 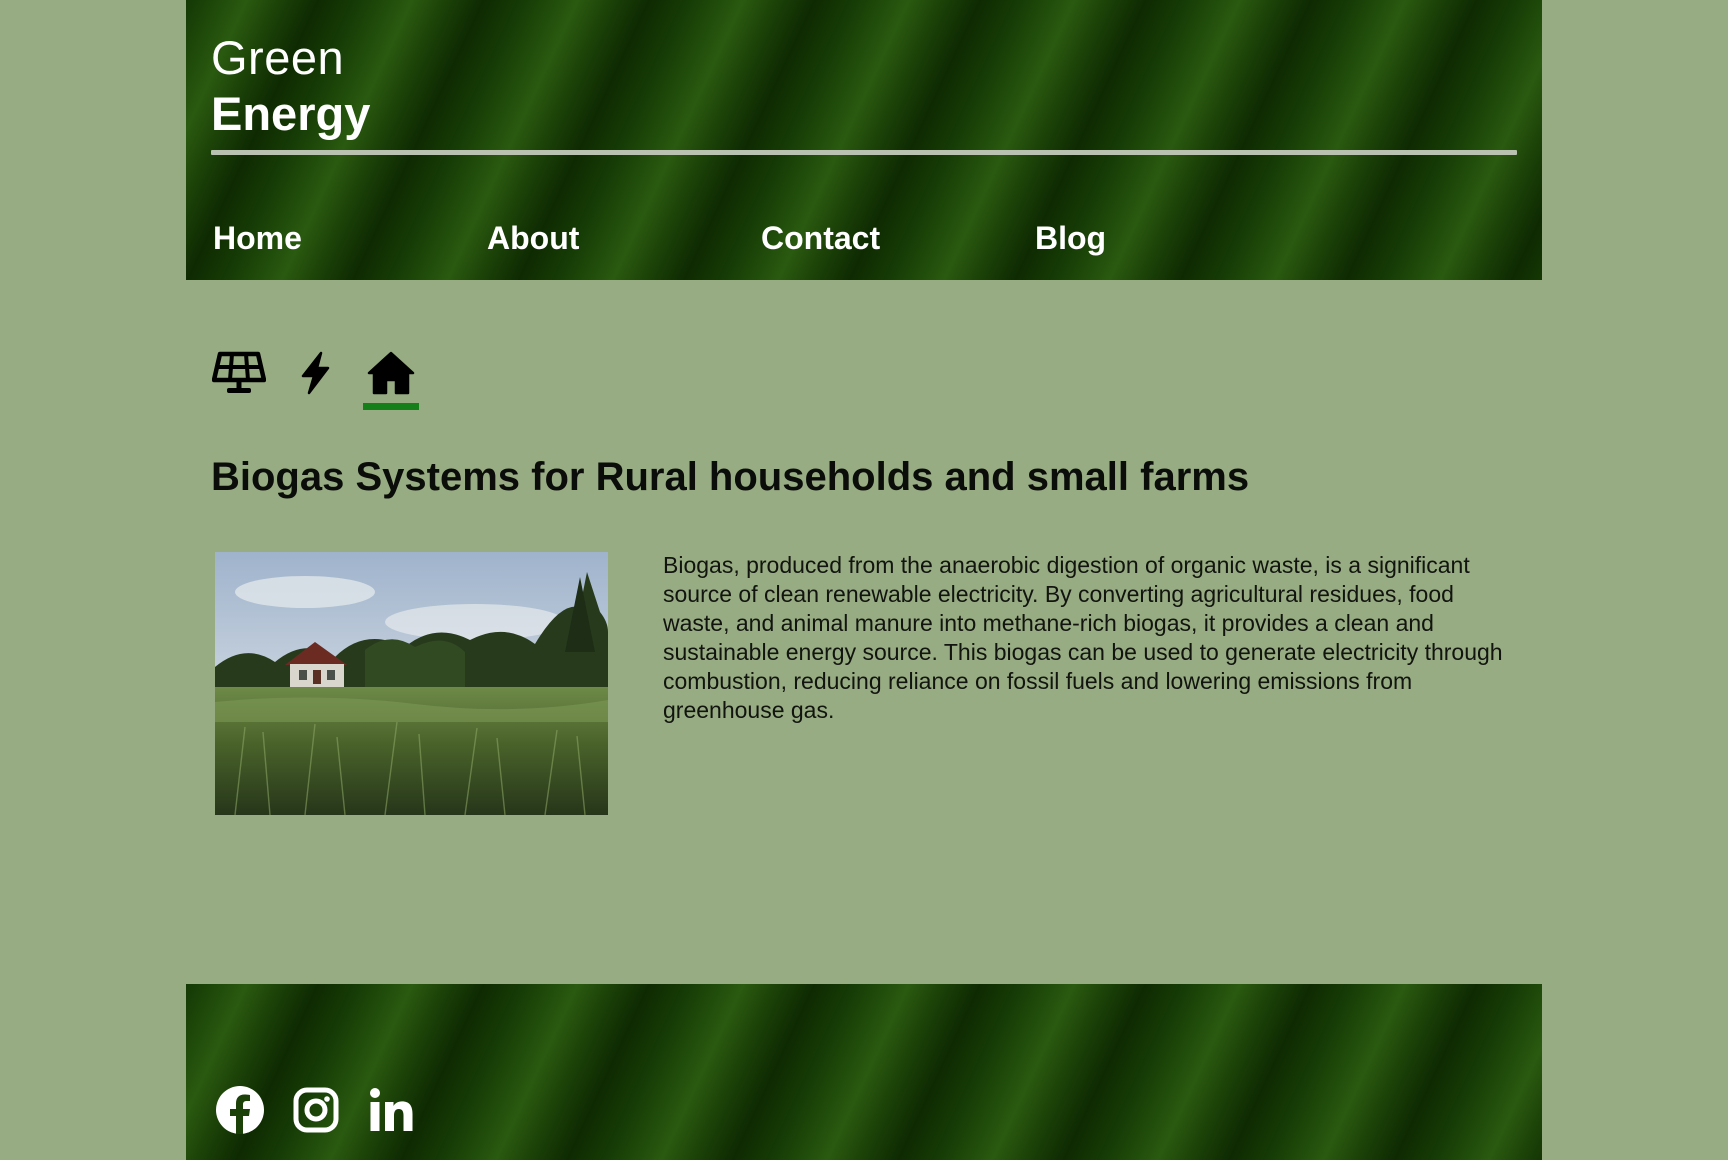 I want to click on brand-logo: Green Energy, so click(x=290, y=86).